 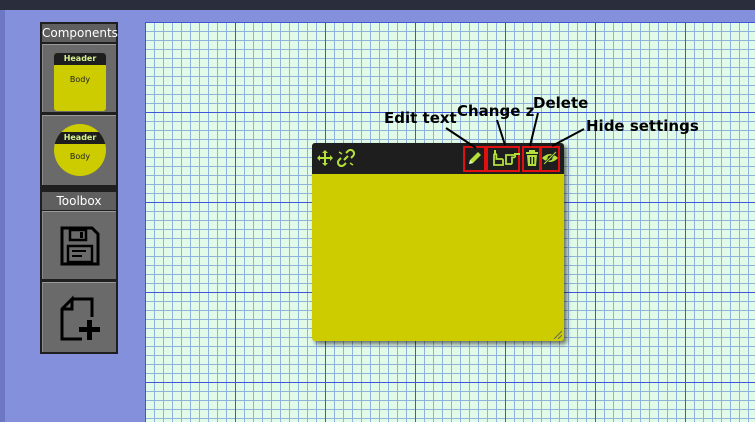 What do you see at coordinates (515, 130) in the screenshot?
I see `annotation-lines` at bounding box center [515, 130].